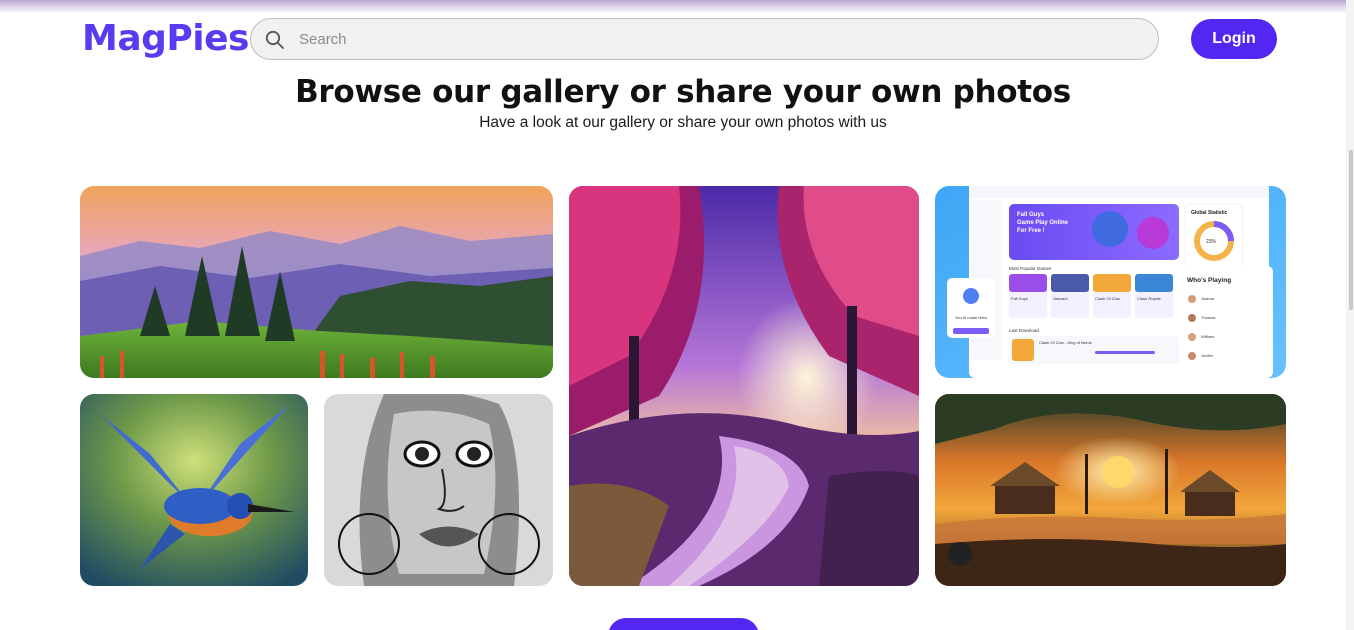 The height and width of the screenshot is (630, 1354). Describe the element at coordinates (274, 39) in the screenshot. I see `search-icon` at that location.